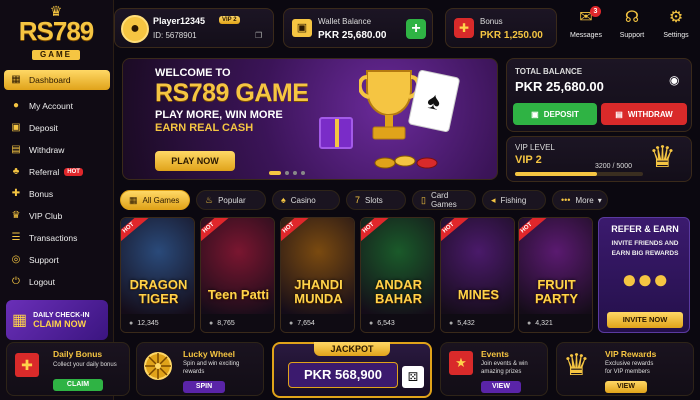 This screenshot has height=400, width=700. I want to click on sidebar-item-deposit: ▣ Deposit, so click(57, 128).